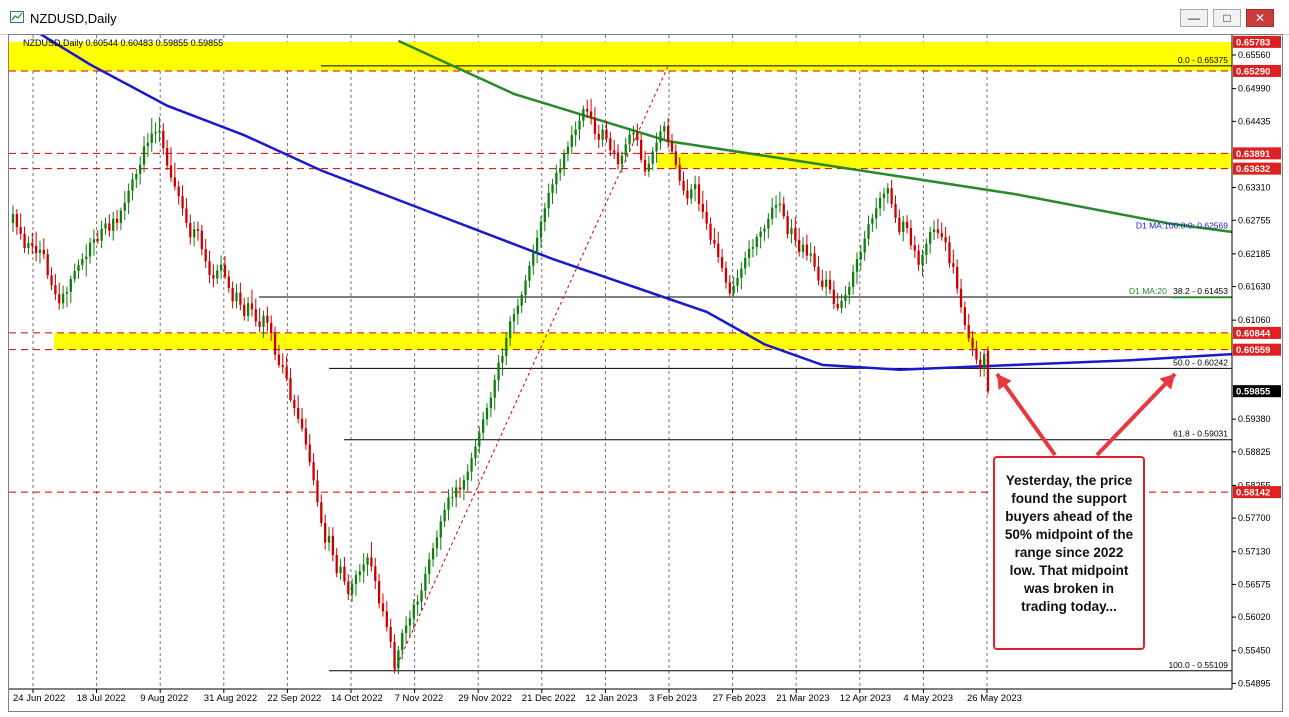  Describe the element at coordinates (1253, 333) in the screenshot. I see `price-tag-label: 0.60844` at that location.